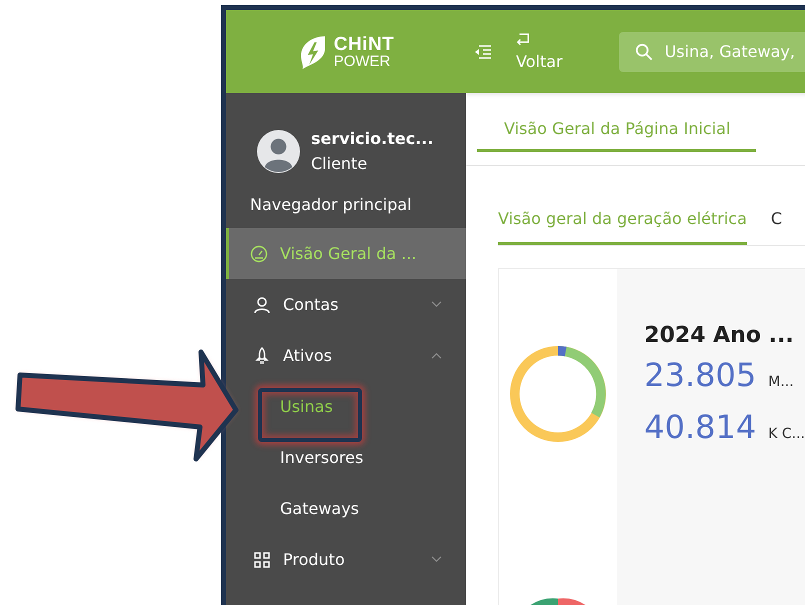 The image size is (805, 605). What do you see at coordinates (346, 355) in the screenshot?
I see `nav-item: Ativos` at bounding box center [346, 355].